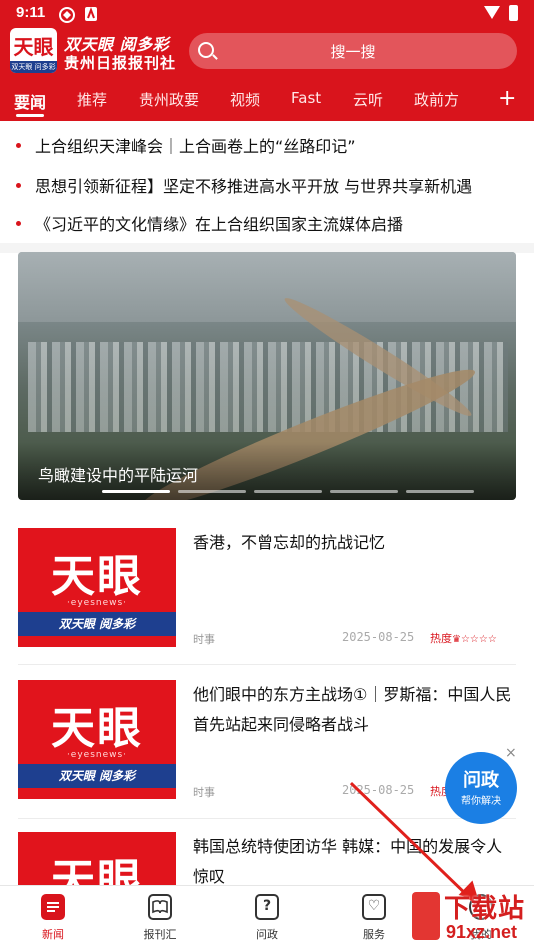 This screenshot has width=534, height=950. I want to click on nav-news: 新闻, so click(53, 918).